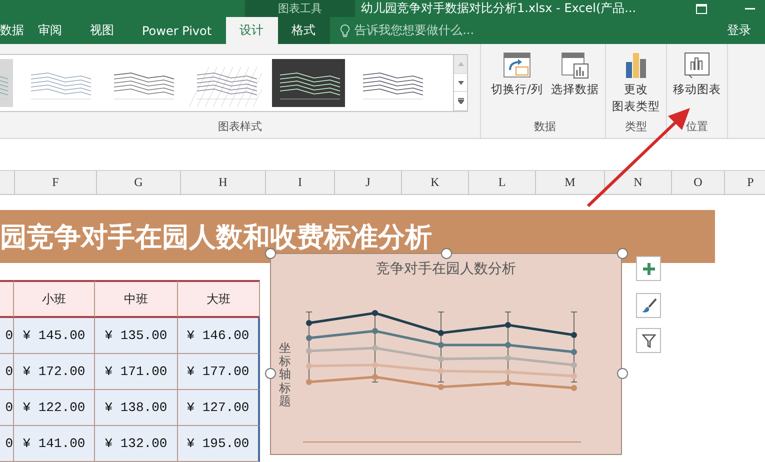 This screenshot has width=765, height=462. I want to click on group-label: 图表样式, so click(240, 127).